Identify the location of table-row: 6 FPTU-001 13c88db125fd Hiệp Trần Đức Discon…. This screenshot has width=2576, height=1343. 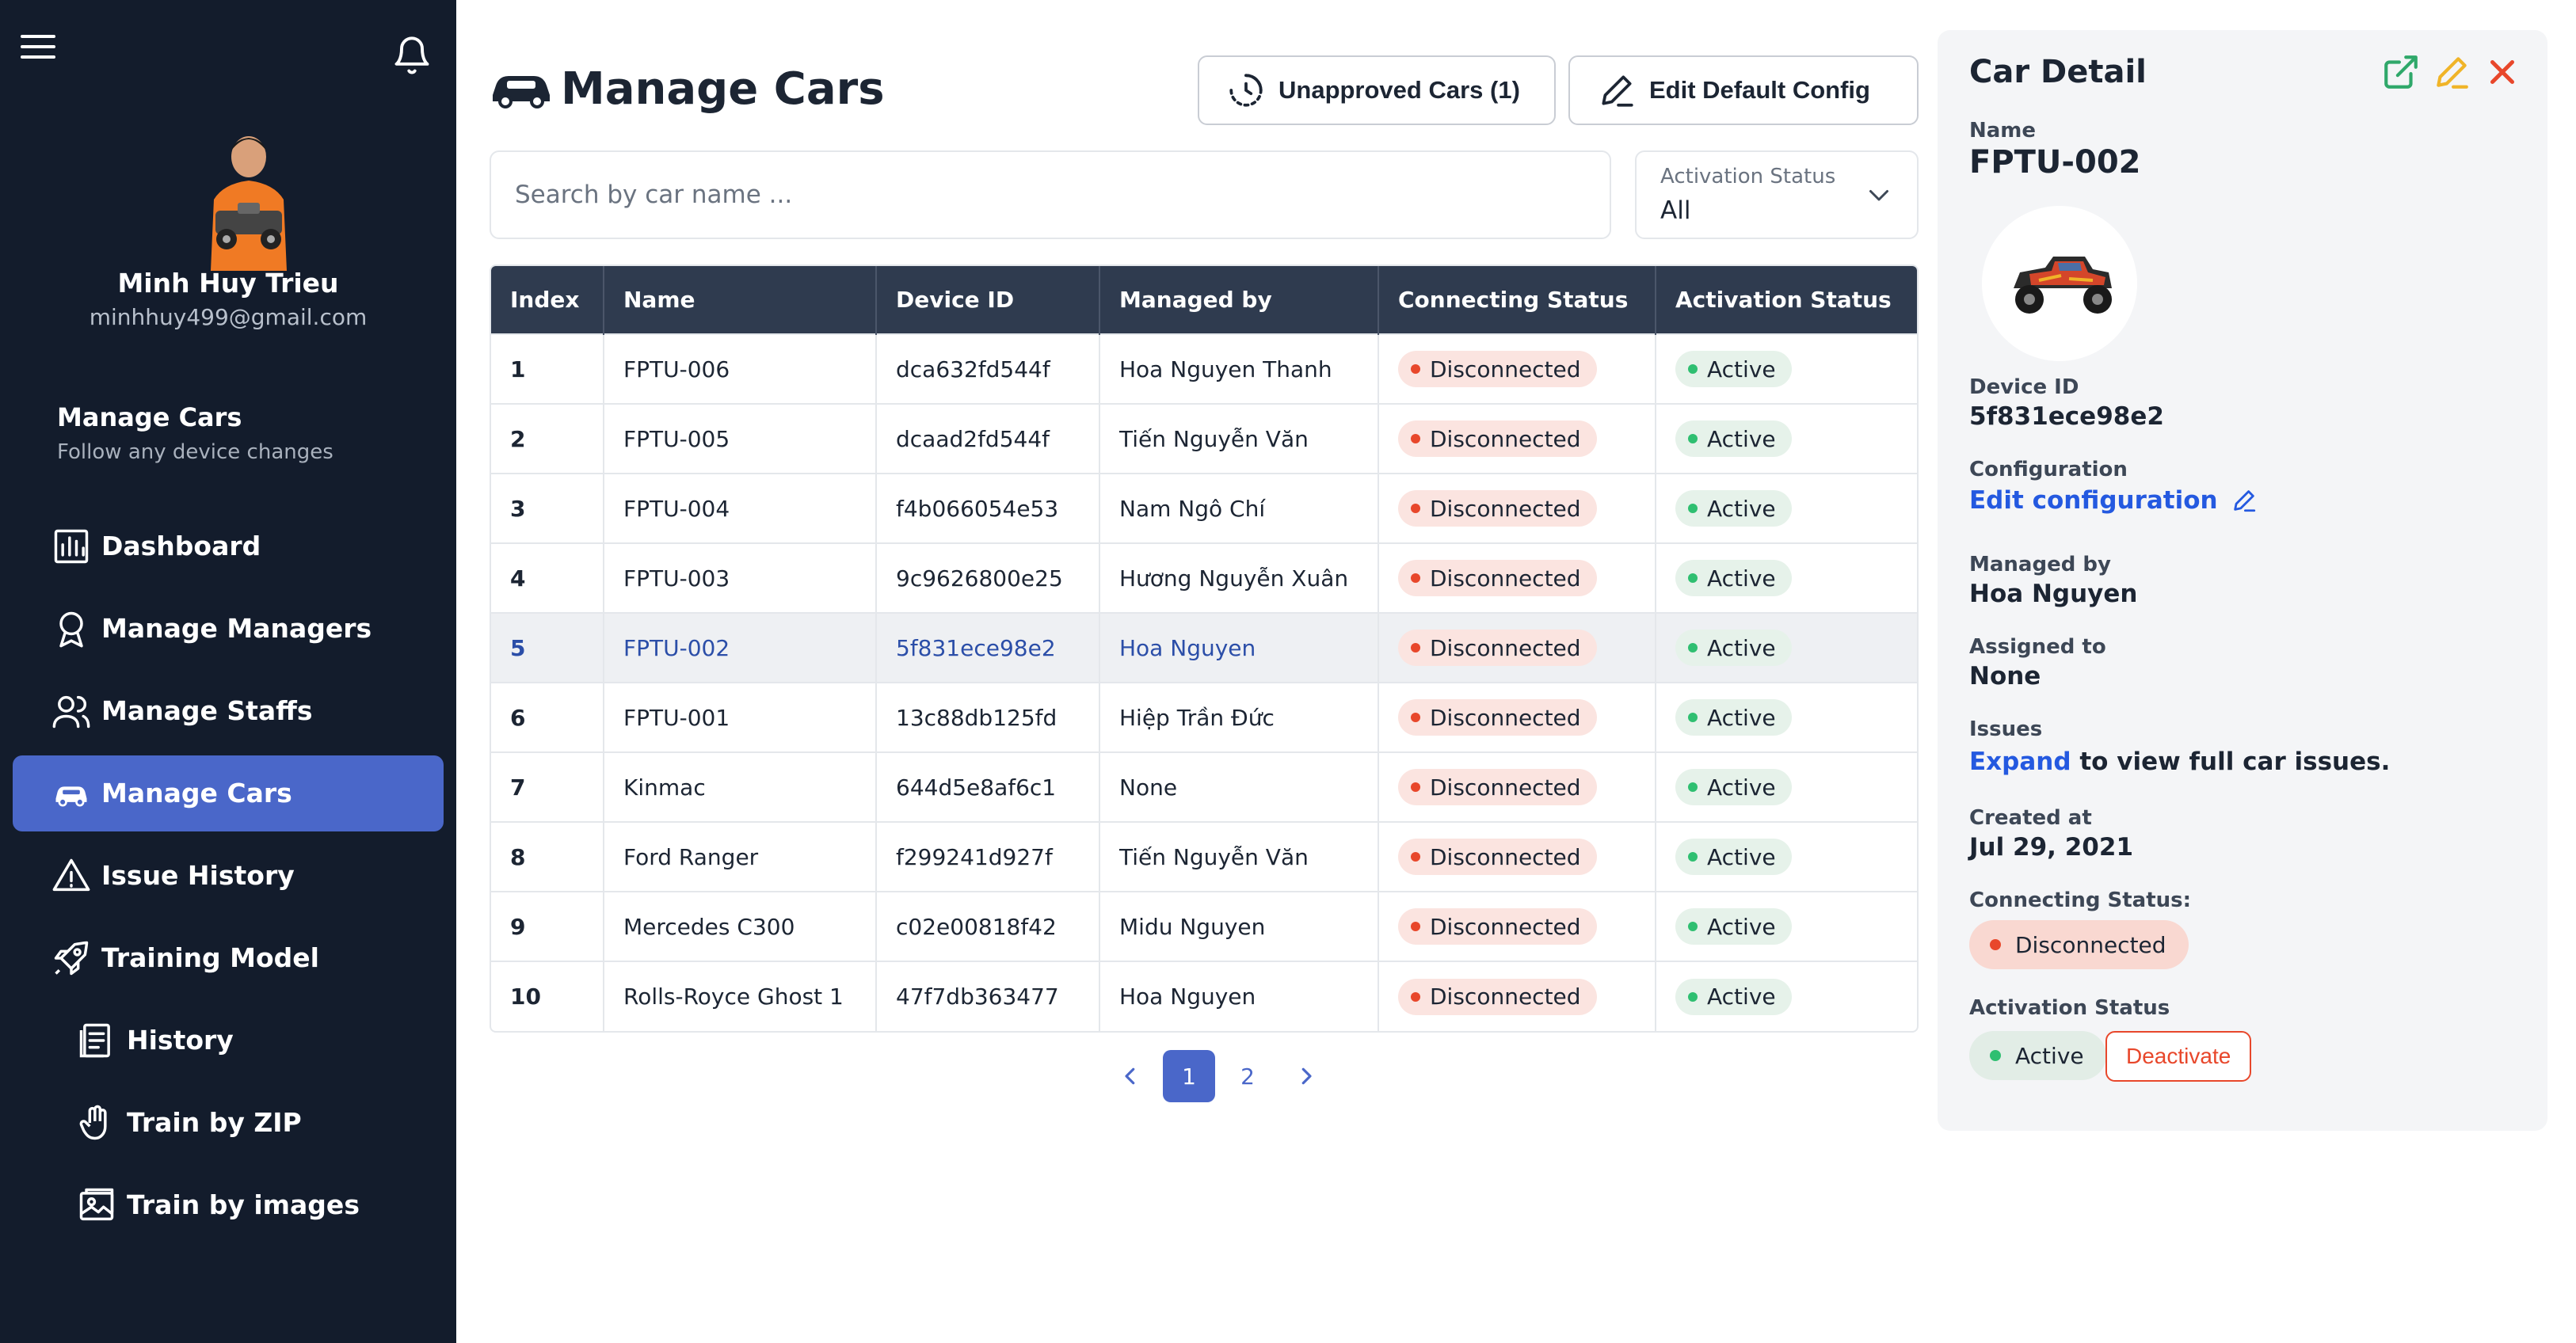
(1204, 717).